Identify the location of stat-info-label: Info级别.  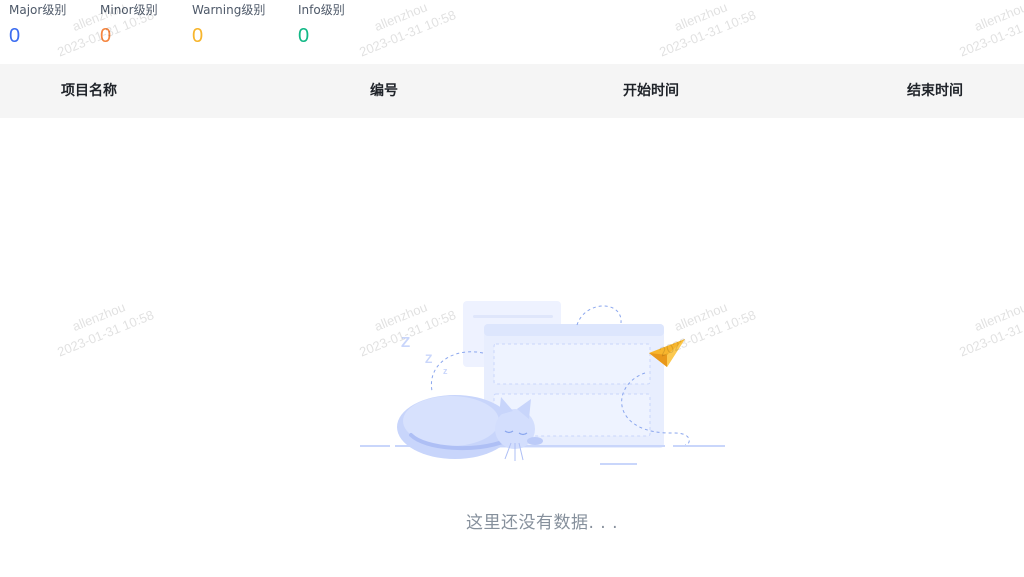
(321, 10).